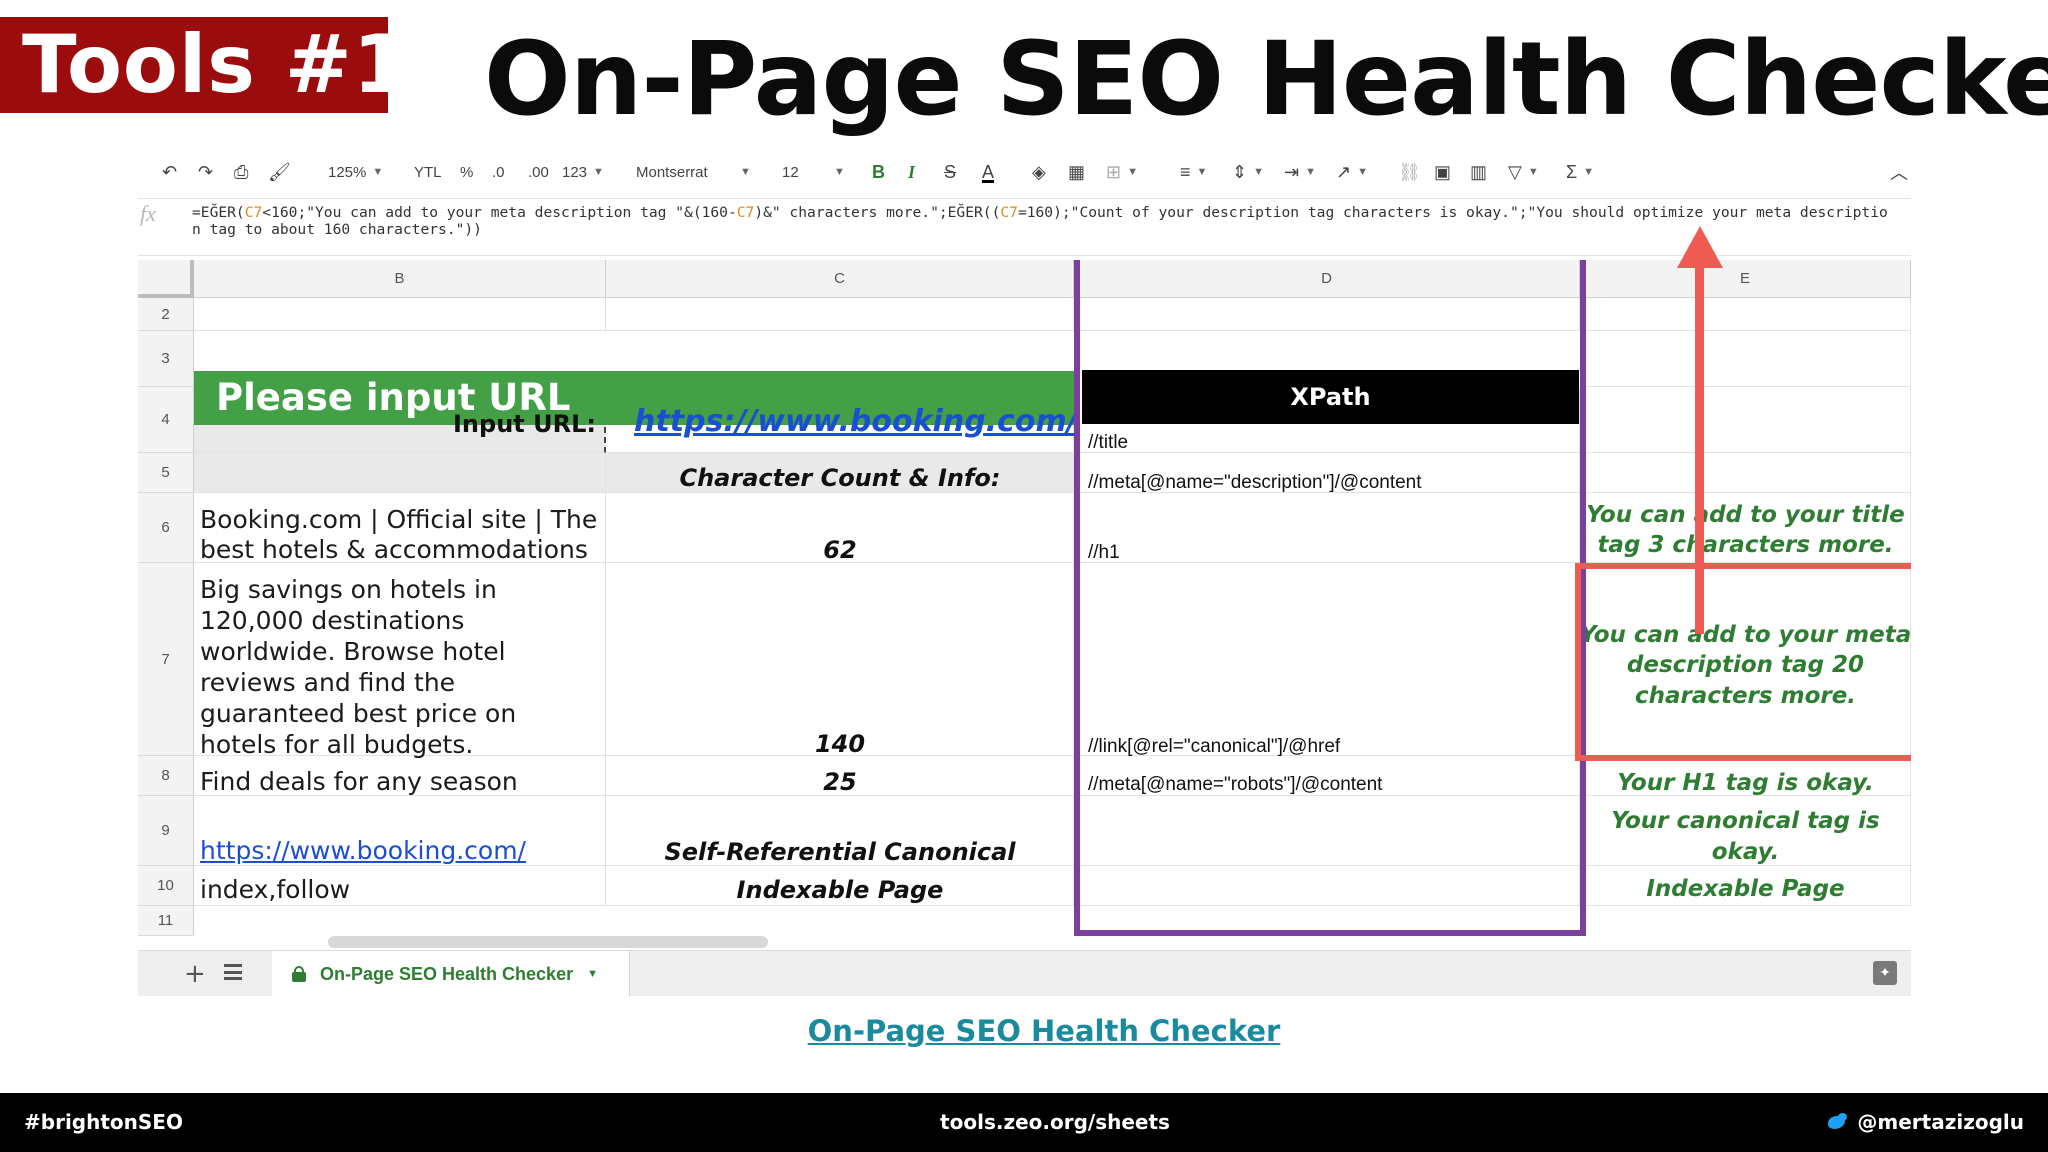  I want to click on row-header-6: 6, so click(166, 528).